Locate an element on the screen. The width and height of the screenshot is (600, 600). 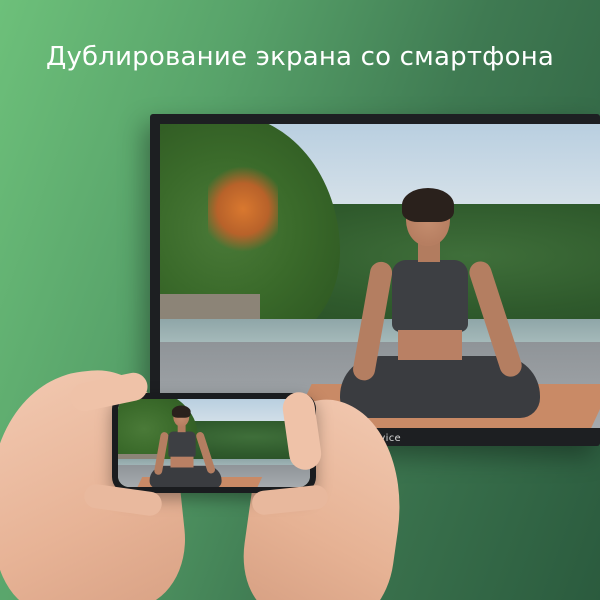
phone-woman-meditating is located at coordinates (184, 446).